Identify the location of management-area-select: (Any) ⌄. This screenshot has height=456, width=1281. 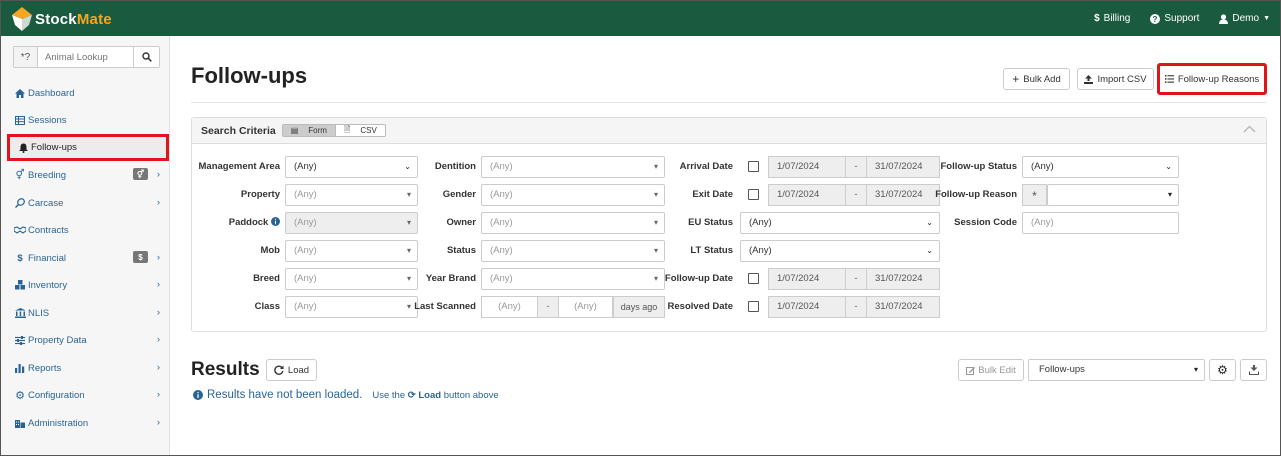
(351, 167).